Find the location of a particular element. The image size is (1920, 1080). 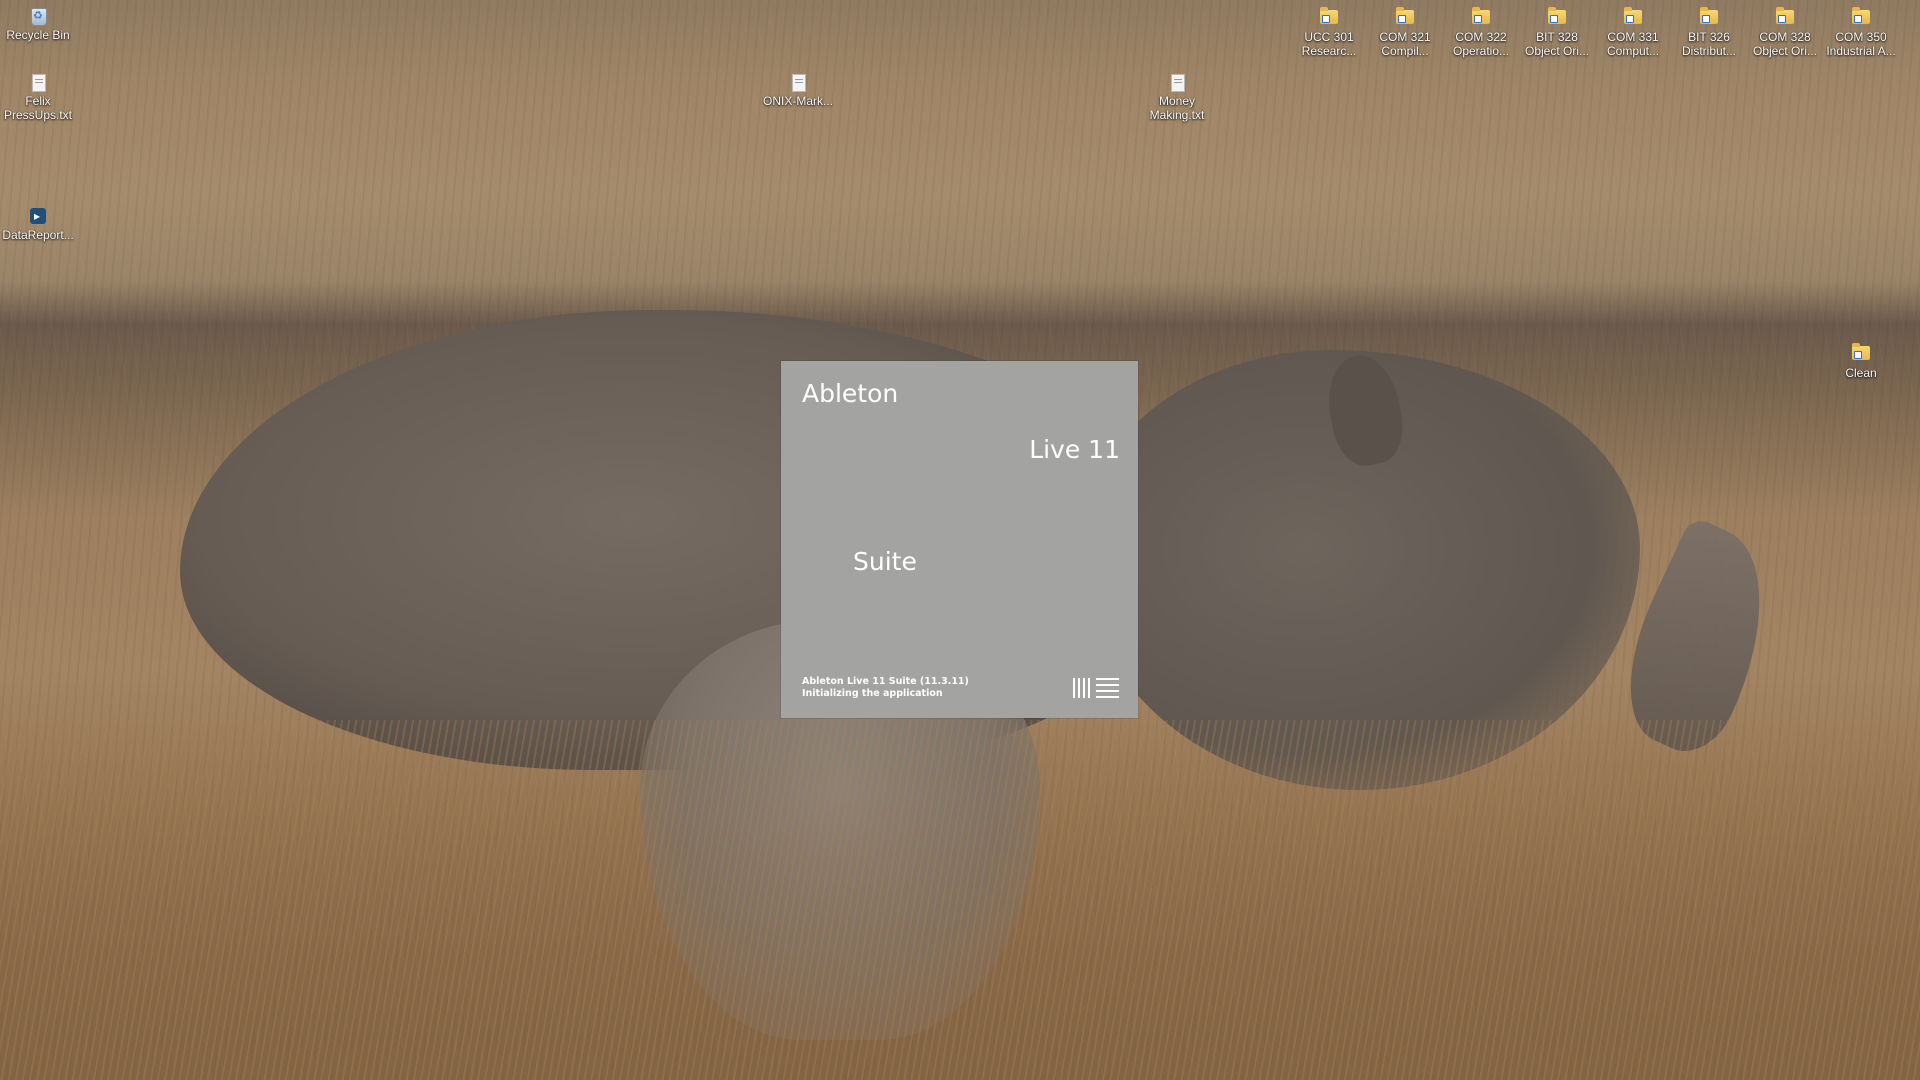

desktop-icon-label: Money Making.txt is located at coordinates (1177, 108).